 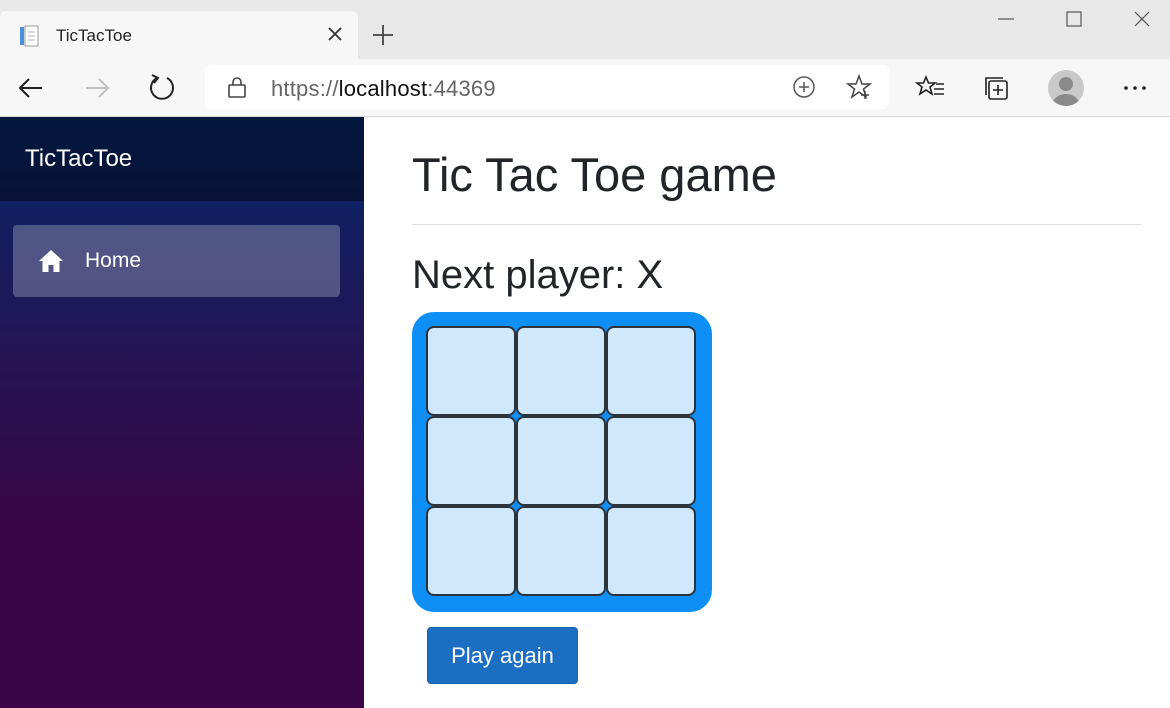 I want to click on url-scheme: https://, so click(x=305, y=88).